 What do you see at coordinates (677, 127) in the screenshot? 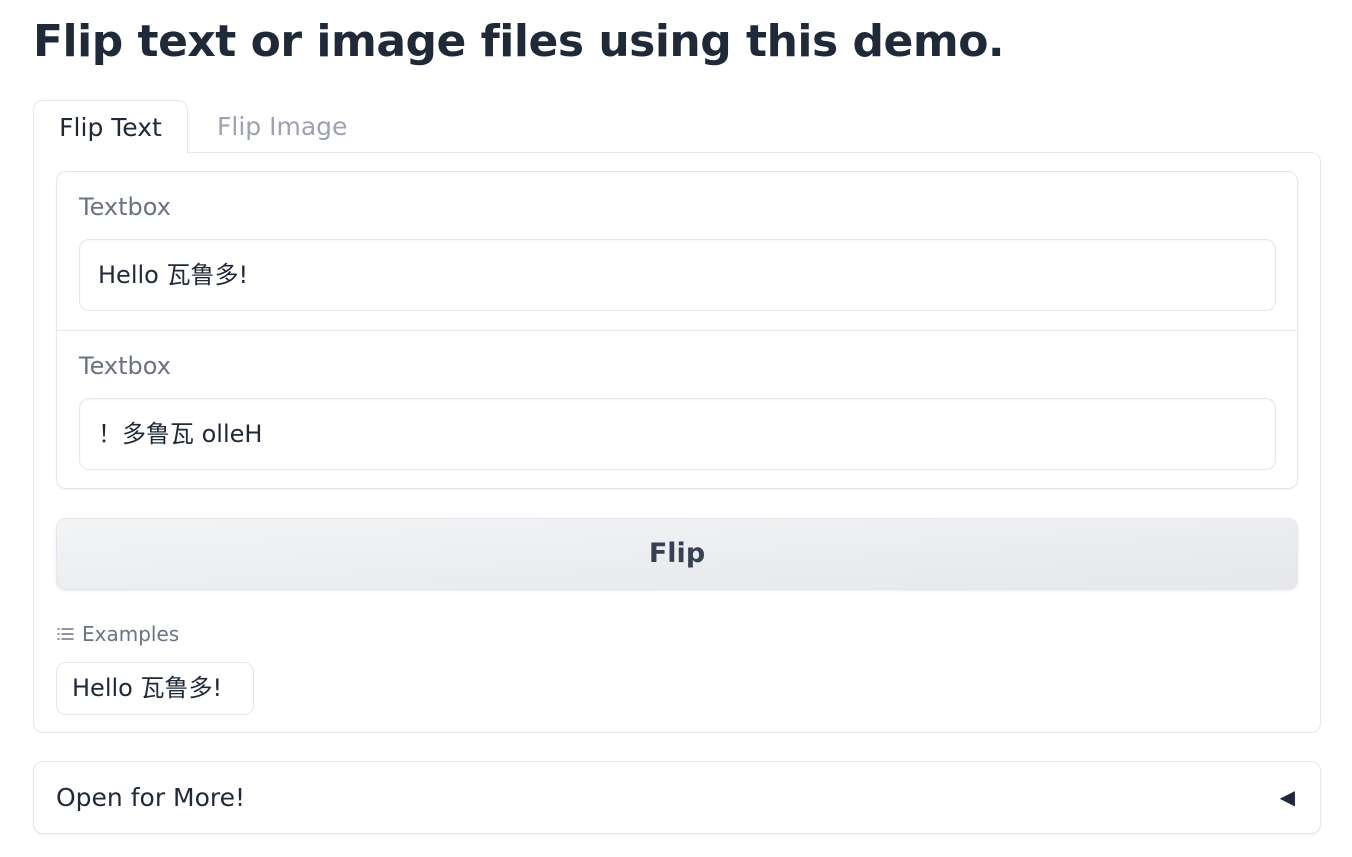
I see `tab-bar: Flip Text Flip Image` at bounding box center [677, 127].